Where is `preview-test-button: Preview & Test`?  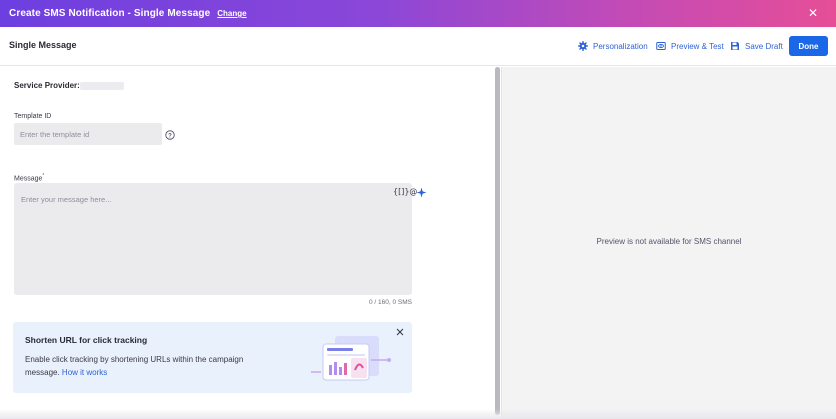 preview-test-button: Preview & Test is located at coordinates (690, 46).